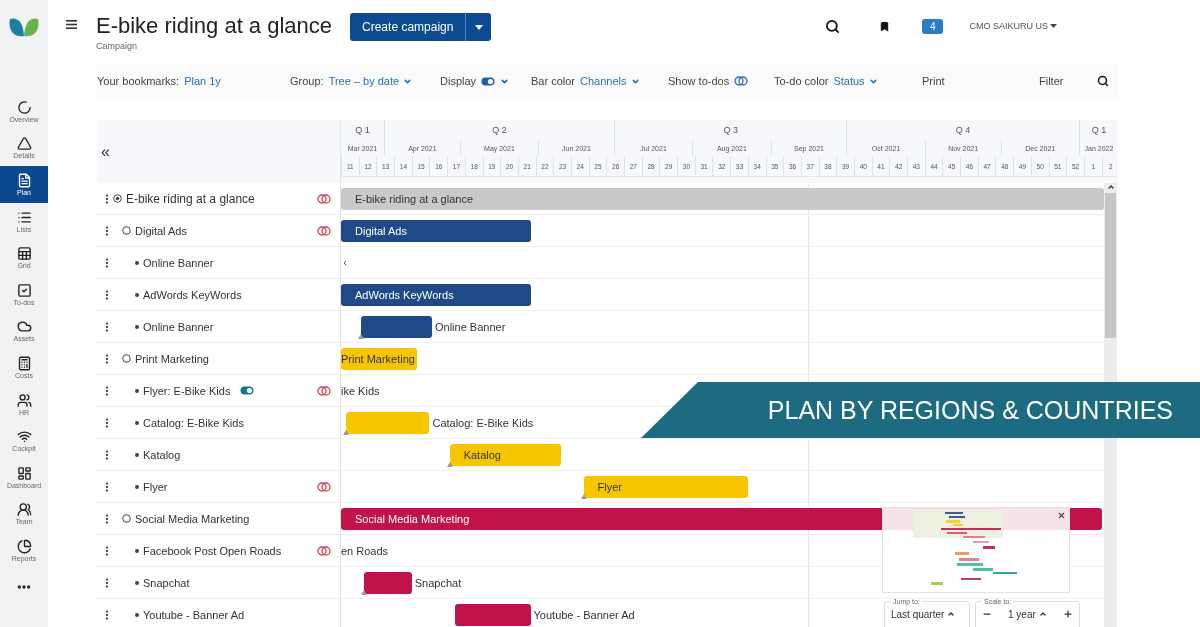  What do you see at coordinates (1067, 614) in the screenshot?
I see `plus-icon` at bounding box center [1067, 614].